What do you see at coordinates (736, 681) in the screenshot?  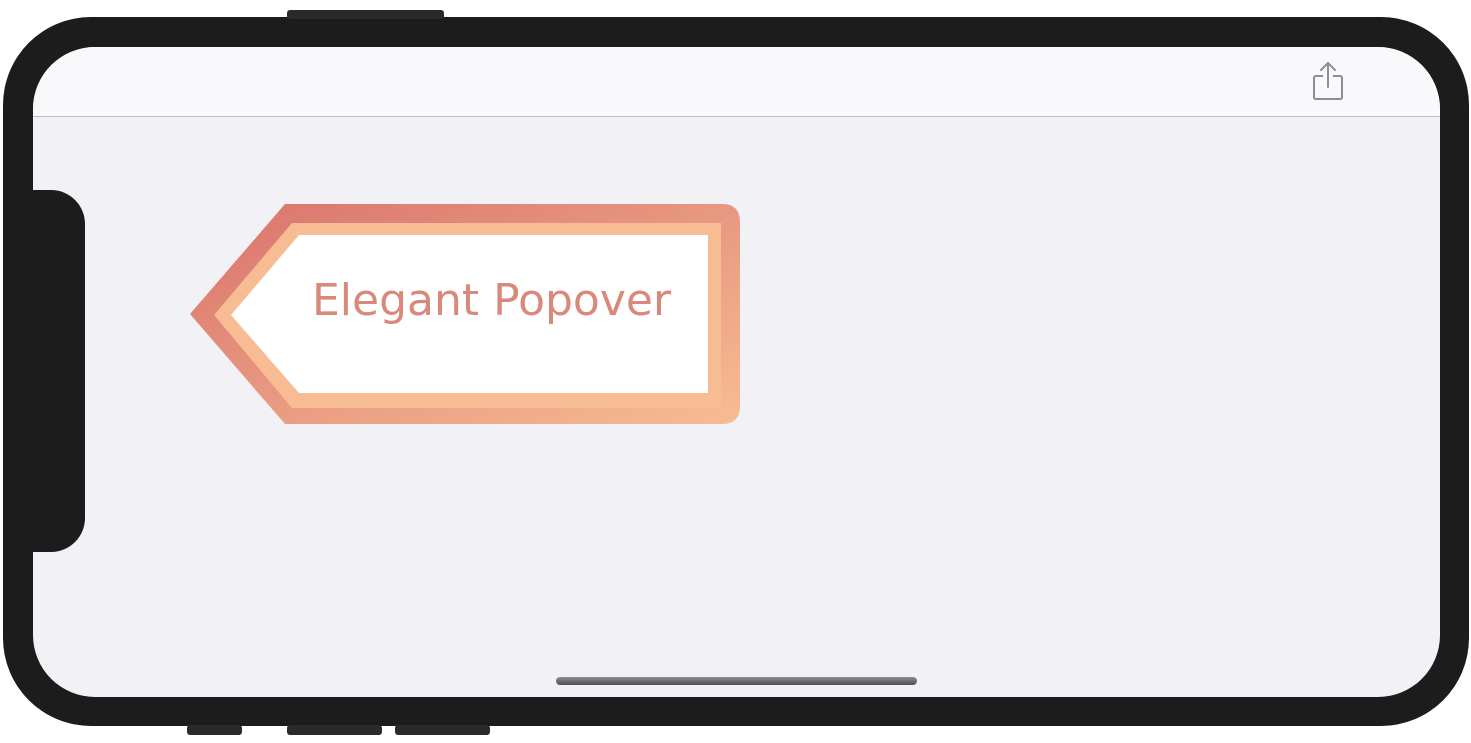 I see `home-indicator` at bounding box center [736, 681].